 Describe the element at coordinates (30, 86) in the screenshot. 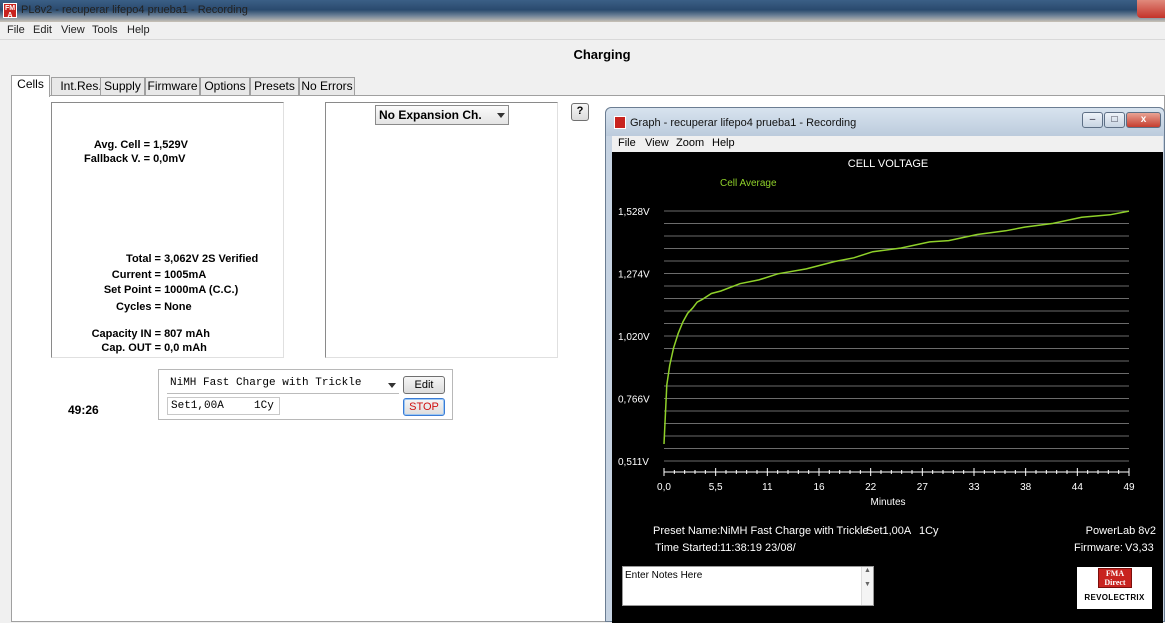

I see `tab-cells: Cells` at that location.